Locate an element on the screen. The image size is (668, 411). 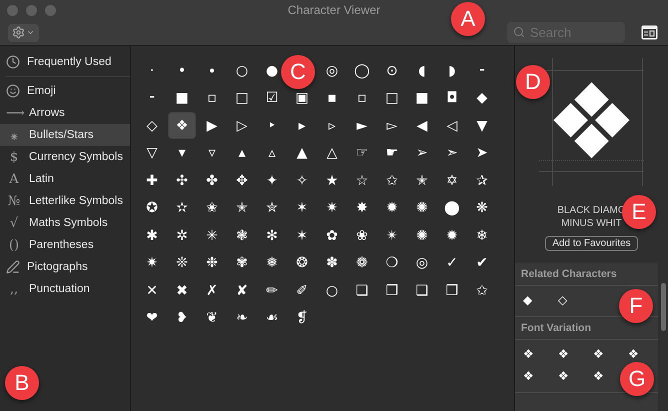
category-glyph: ⁕ is located at coordinates (14, 136).